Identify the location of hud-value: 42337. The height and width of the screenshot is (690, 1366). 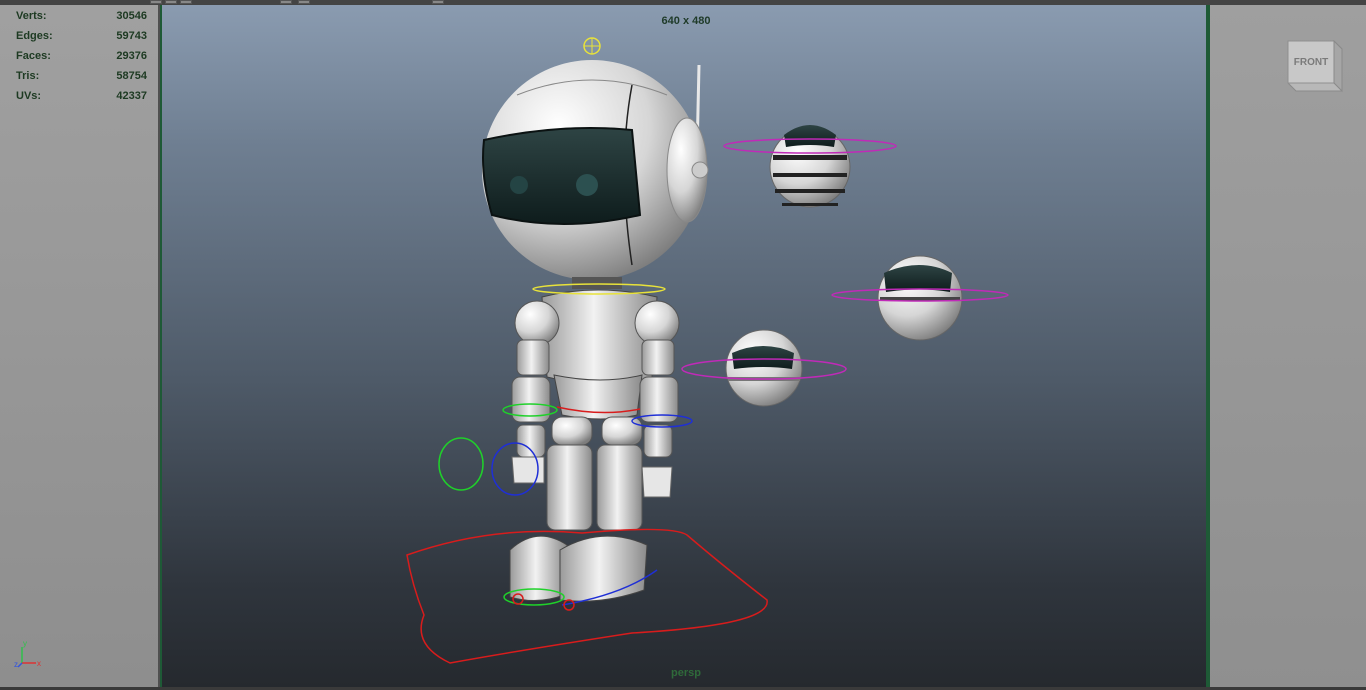
(131, 96).